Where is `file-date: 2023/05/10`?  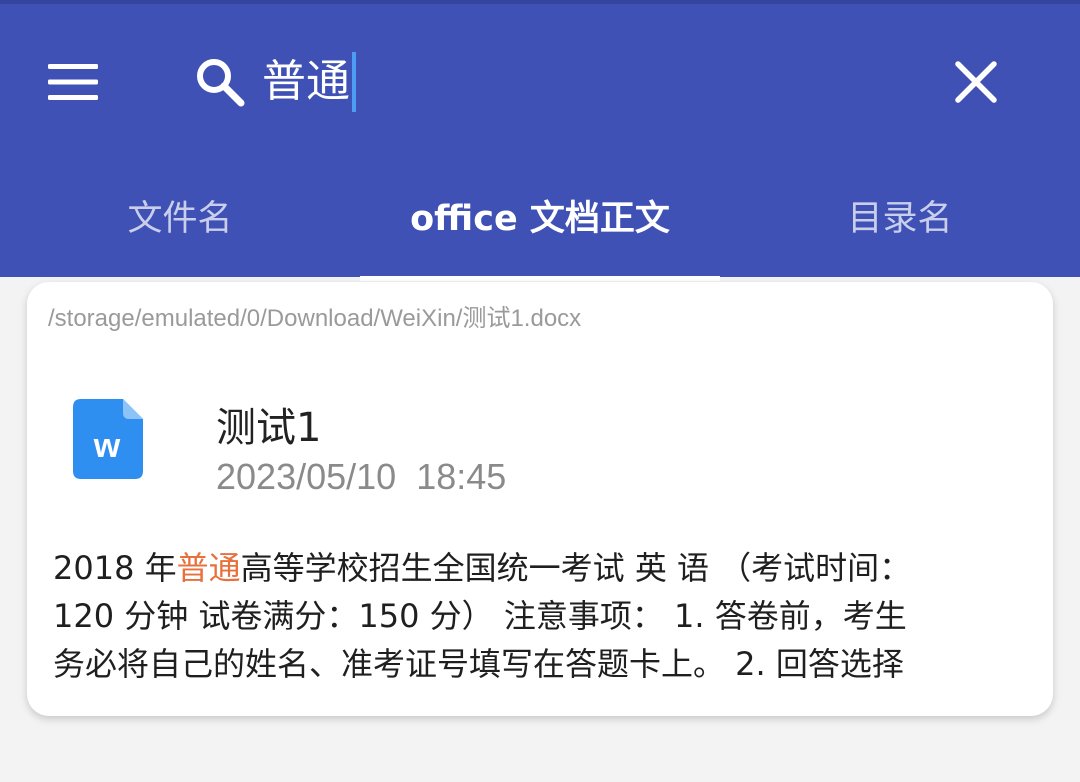 file-date: 2023/05/10 is located at coordinates (306, 476).